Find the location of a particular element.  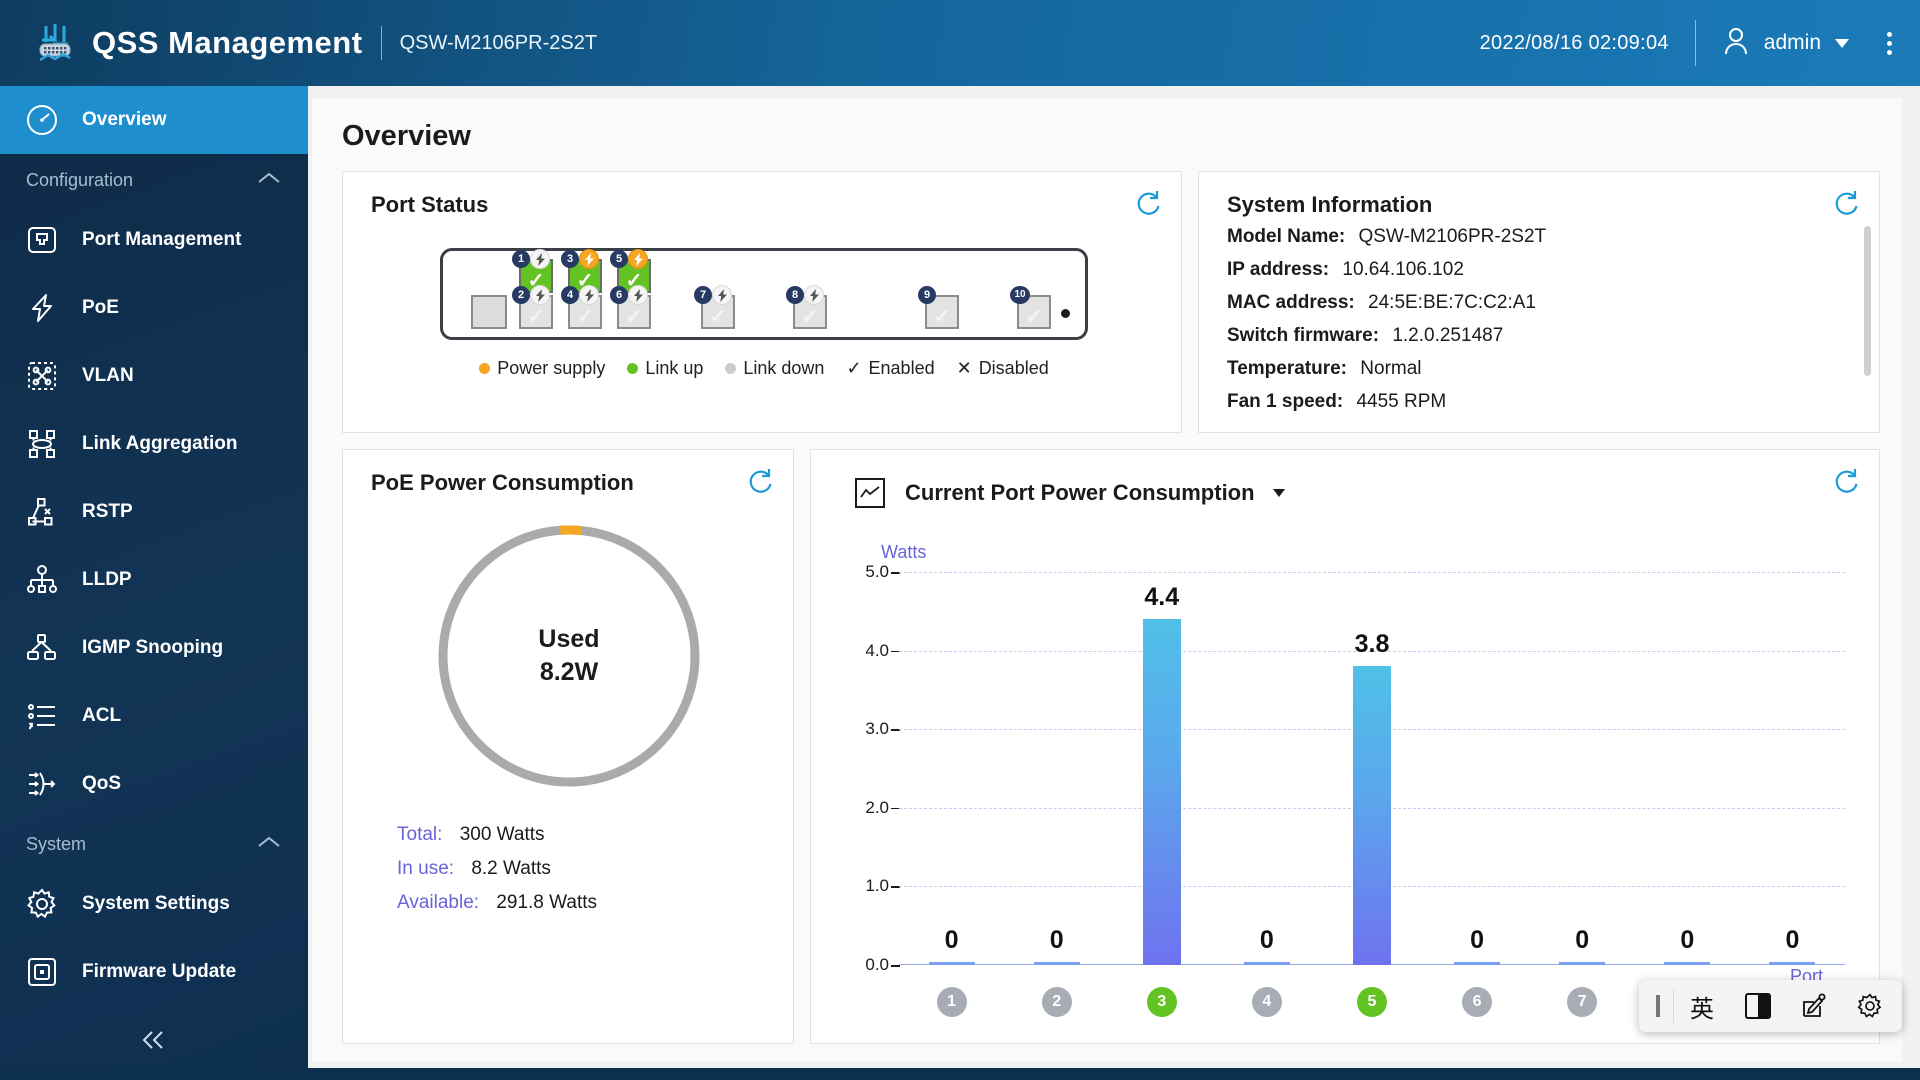

system-information-title: System Information is located at coordinates (1330, 204).